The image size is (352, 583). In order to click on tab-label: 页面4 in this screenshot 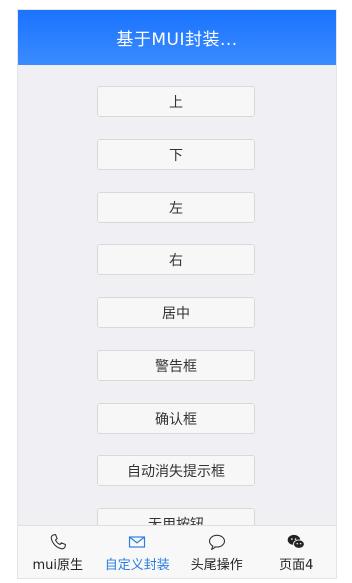, I will do `click(296, 565)`.